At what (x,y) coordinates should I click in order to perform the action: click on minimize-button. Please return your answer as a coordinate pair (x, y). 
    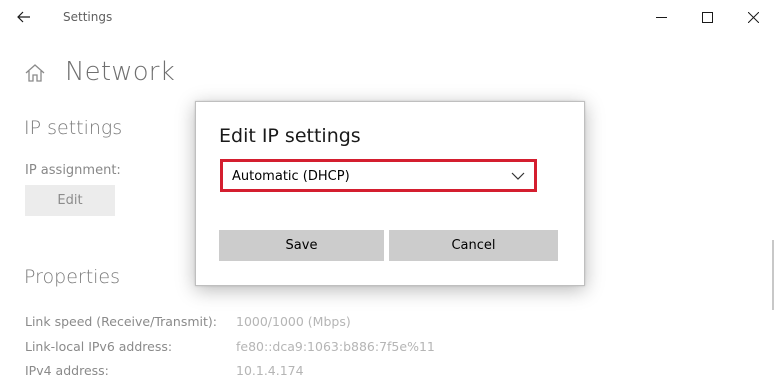
    Looking at the image, I should click on (661, 17).